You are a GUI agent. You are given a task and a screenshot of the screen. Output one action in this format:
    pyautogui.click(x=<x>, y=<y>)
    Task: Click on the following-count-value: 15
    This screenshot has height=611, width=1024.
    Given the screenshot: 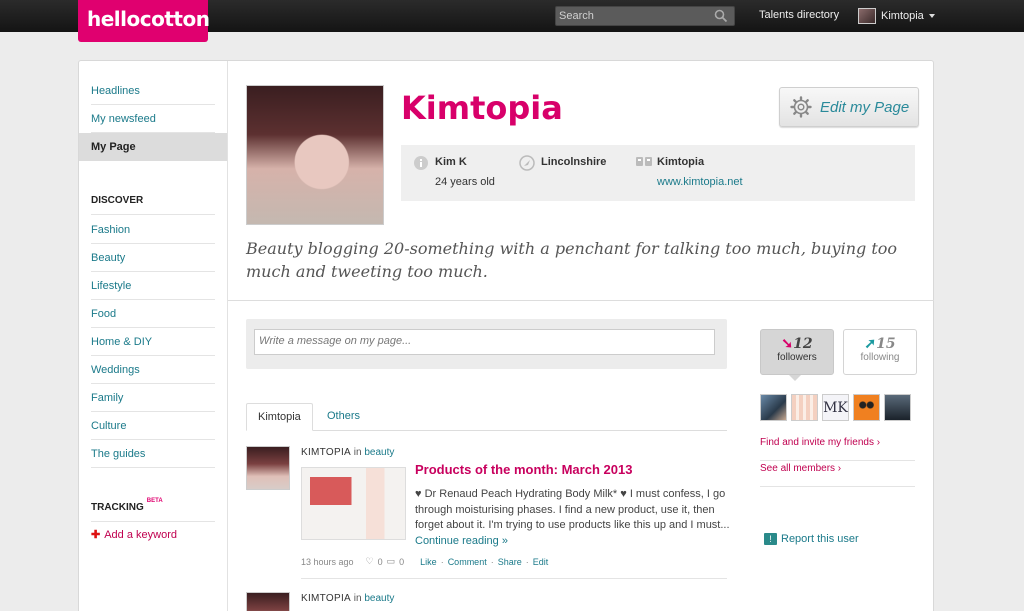 What is the action you would take?
    pyautogui.click(x=886, y=344)
    